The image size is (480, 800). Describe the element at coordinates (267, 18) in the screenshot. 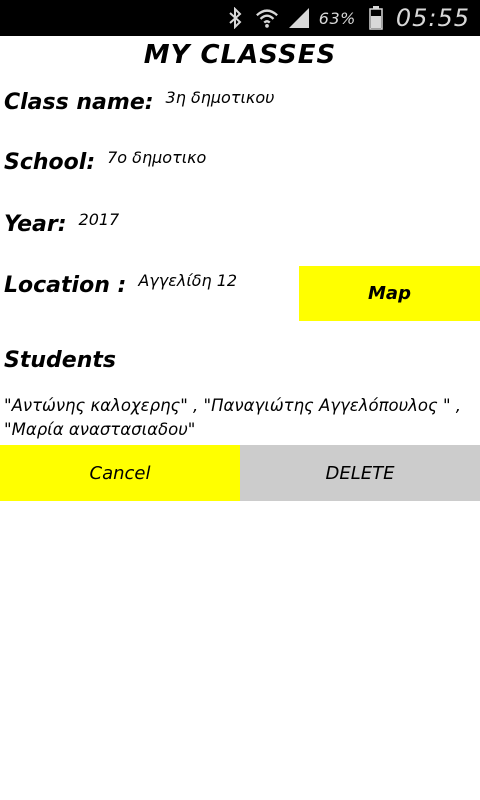

I see `wifi-icon` at that location.